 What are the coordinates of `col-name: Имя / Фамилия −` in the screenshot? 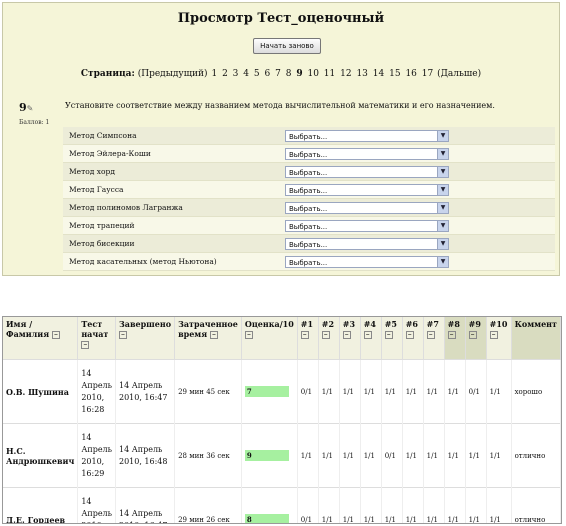 It's located at (41, 338).